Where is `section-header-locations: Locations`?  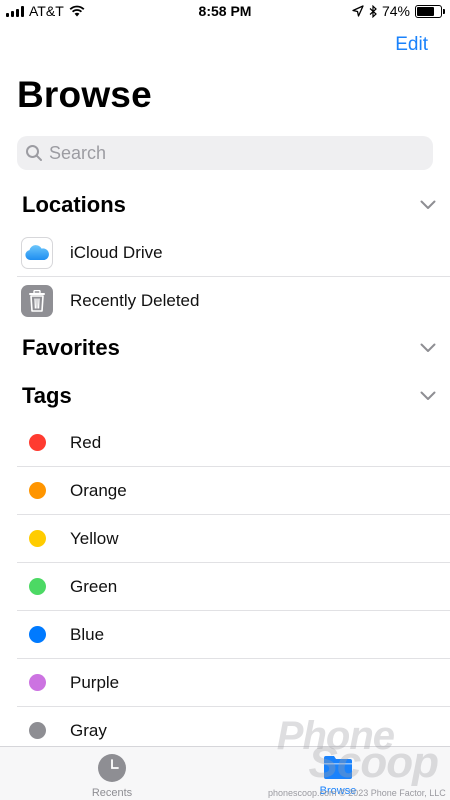
section-header-locations: Locations is located at coordinates (229, 205).